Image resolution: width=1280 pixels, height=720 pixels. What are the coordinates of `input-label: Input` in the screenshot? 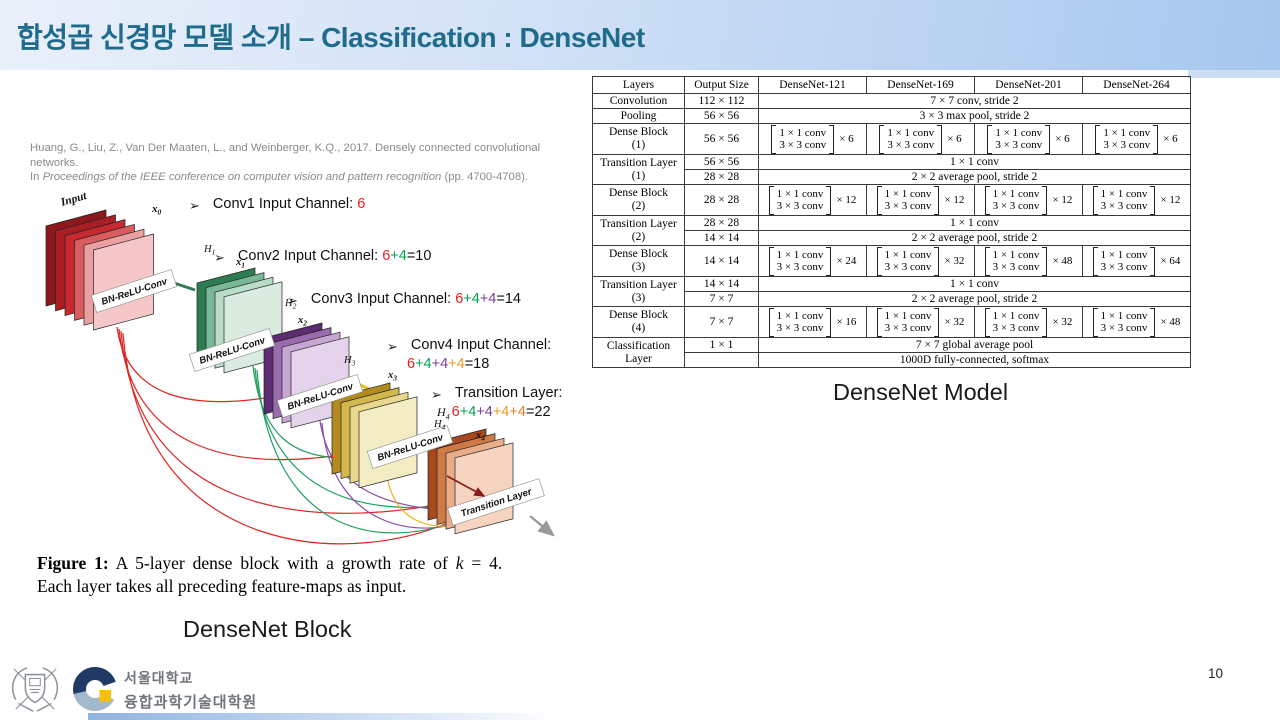 It's located at (74, 199).